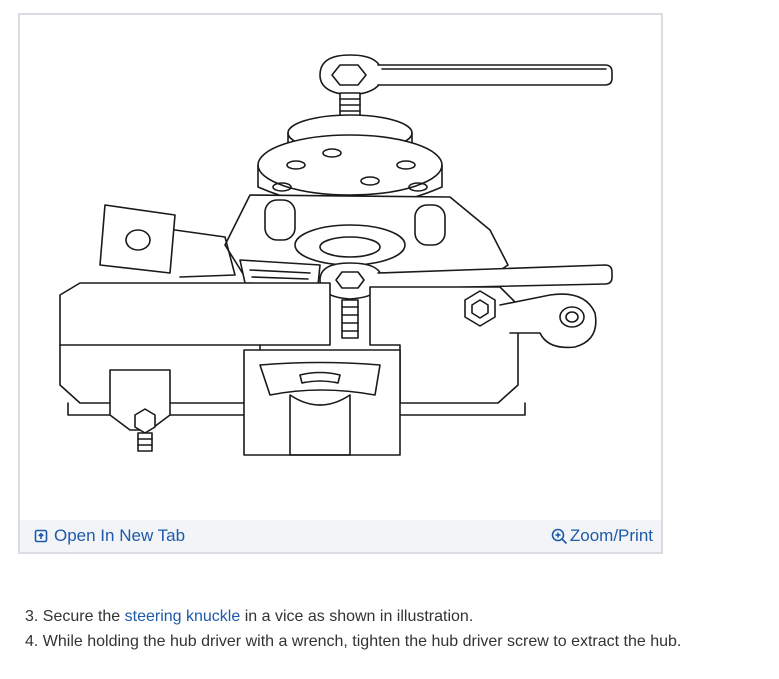 Image resolution: width=779 pixels, height=679 pixels. I want to click on steering-knuckle-link: steering knuckle, so click(183, 616).